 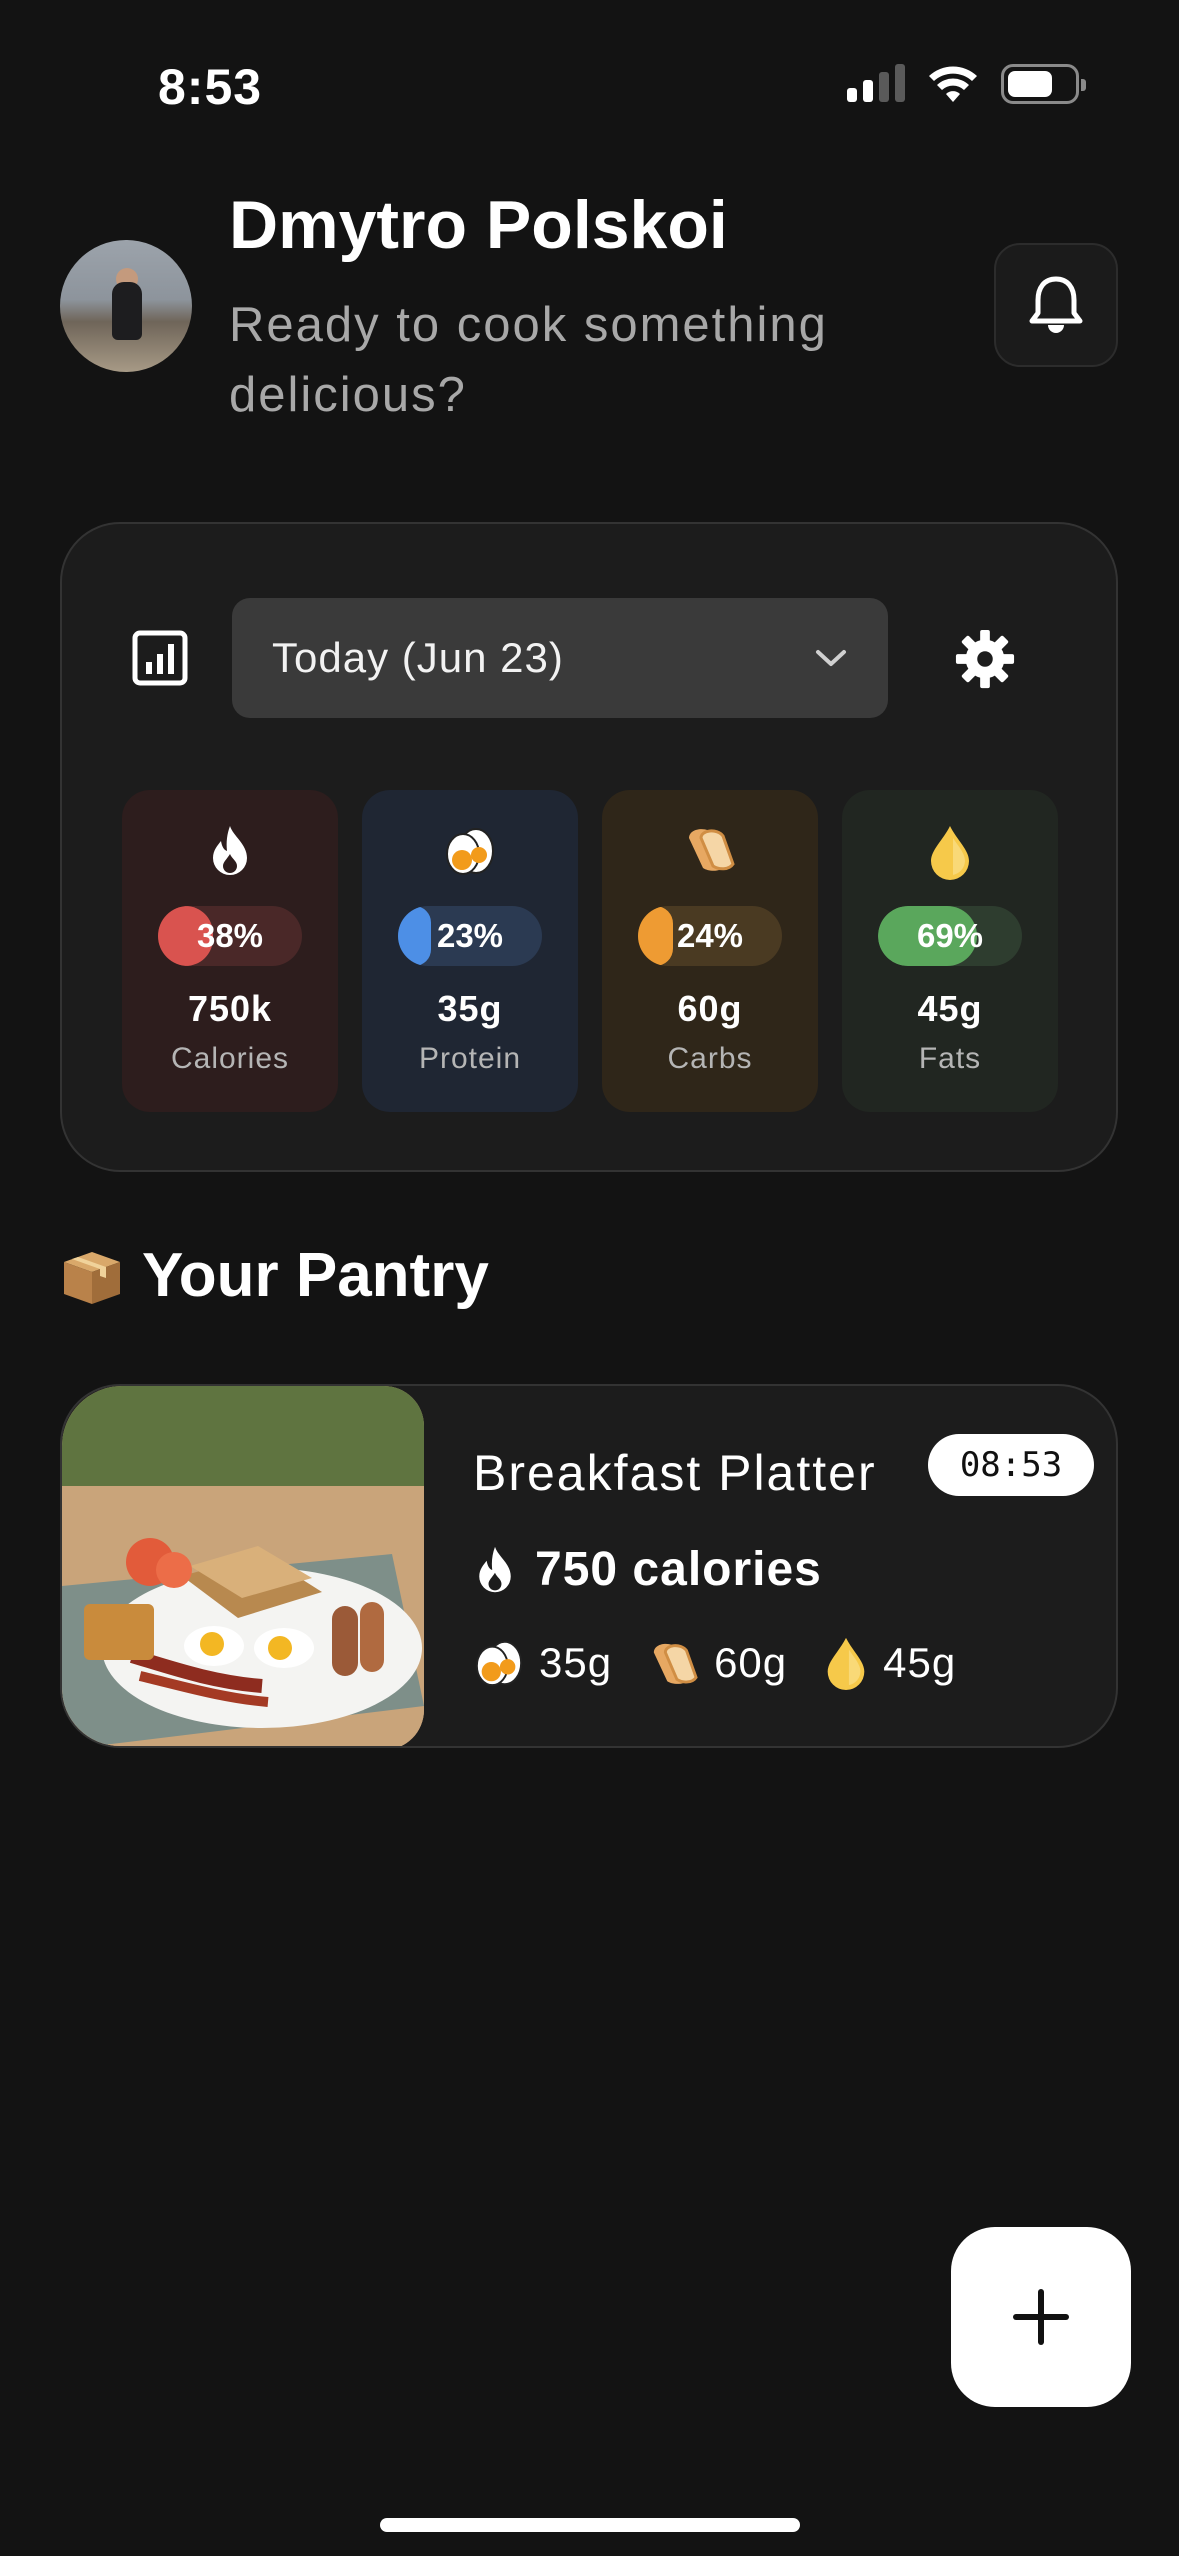 What do you see at coordinates (710, 1008) in the screenshot?
I see `carbs-amount: 60g` at bounding box center [710, 1008].